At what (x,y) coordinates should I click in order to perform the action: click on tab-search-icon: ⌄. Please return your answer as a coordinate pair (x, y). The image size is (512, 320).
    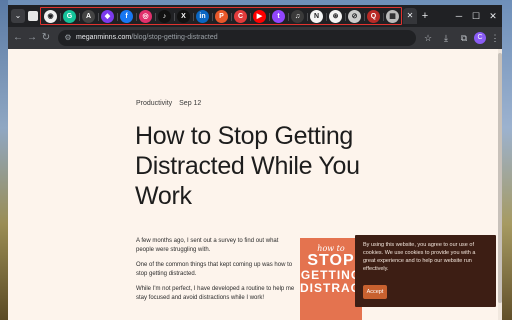
    Looking at the image, I should click on (18, 16).